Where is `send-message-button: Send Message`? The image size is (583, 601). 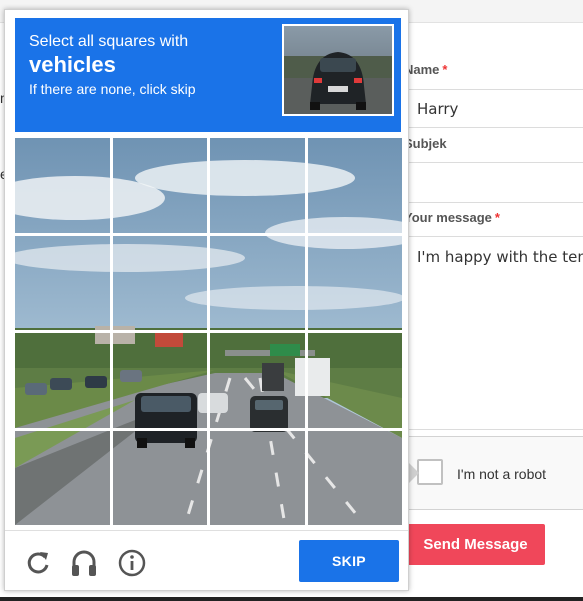
send-message-button: Send Message is located at coordinates (475, 544).